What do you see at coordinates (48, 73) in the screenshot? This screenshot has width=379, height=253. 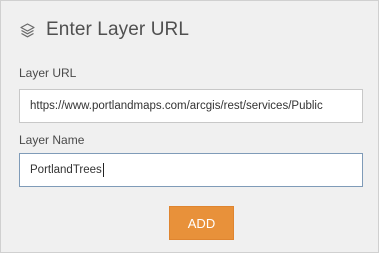 I see `layer-url-label: Layer URL` at bounding box center [48, 73].